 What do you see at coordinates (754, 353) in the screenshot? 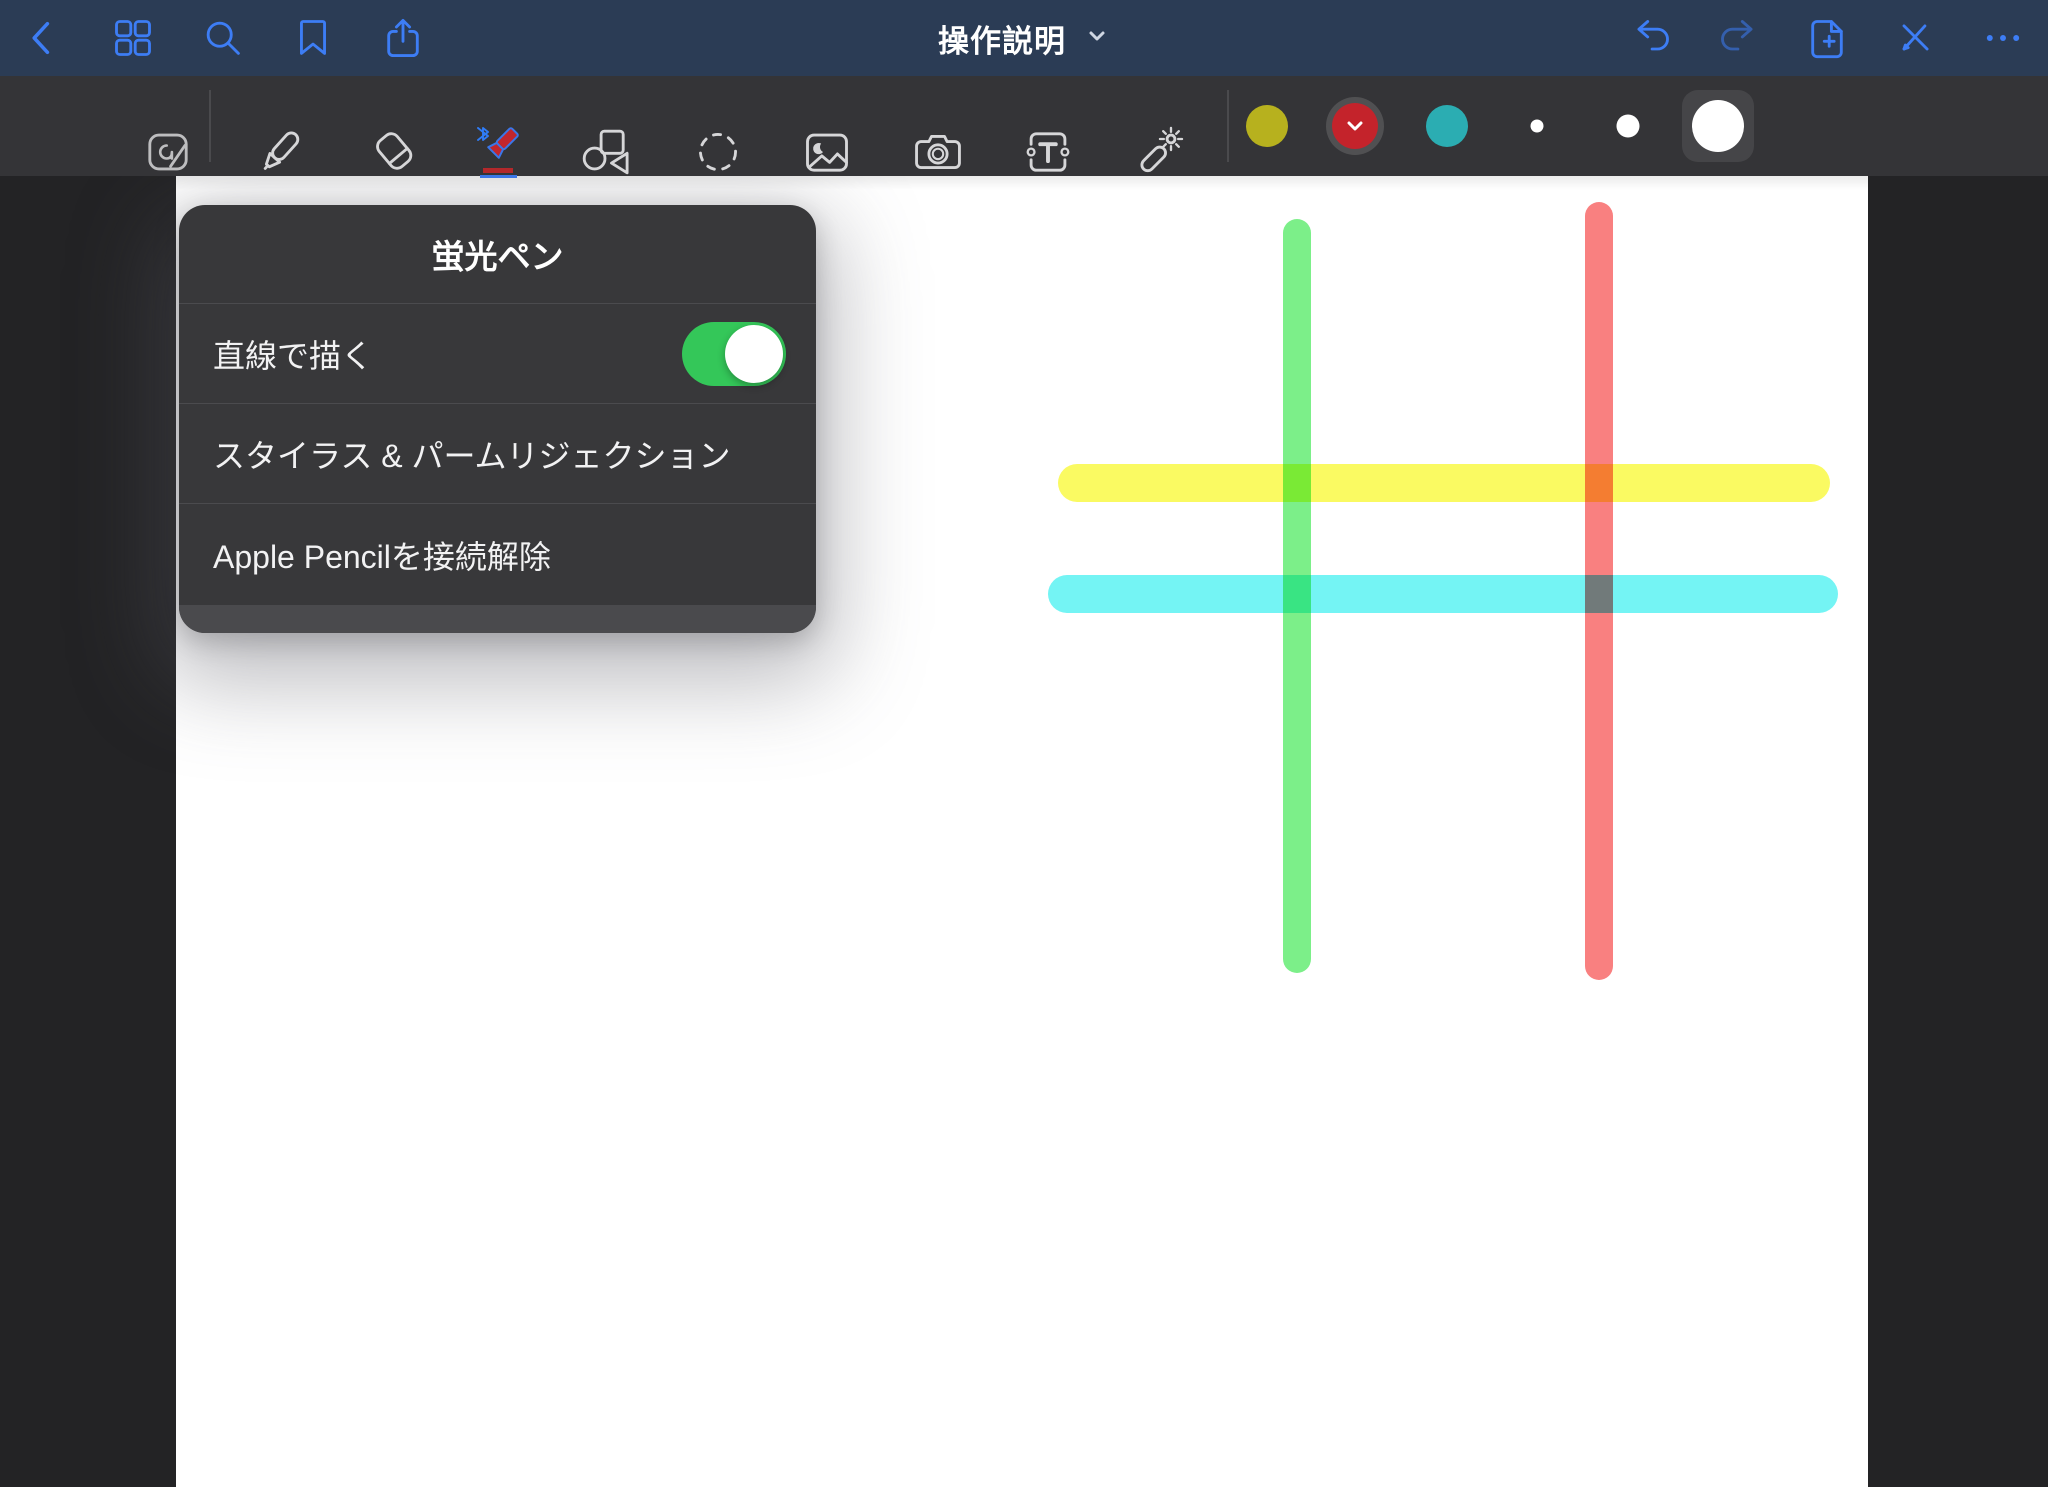
I see `toggle-knob` at bounding box center [754, 353].